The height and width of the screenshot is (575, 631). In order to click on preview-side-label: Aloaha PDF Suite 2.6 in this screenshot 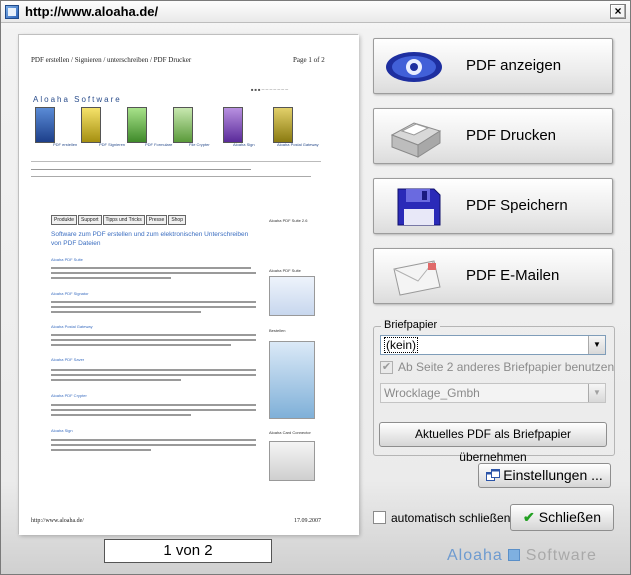, I will do `click(288, 220)`.